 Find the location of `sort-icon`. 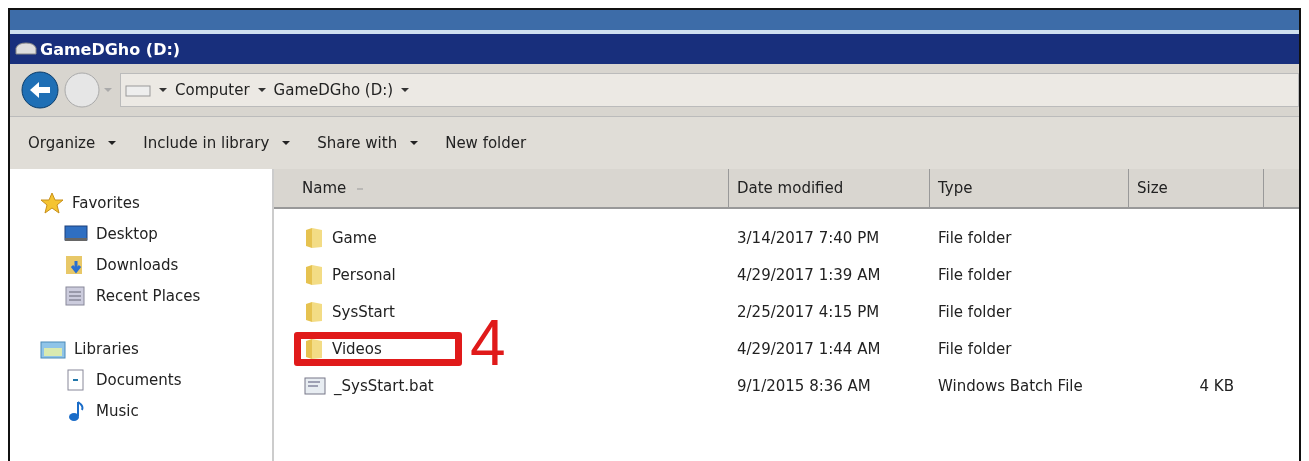

sort-icon is located at coordinates (360, 188).